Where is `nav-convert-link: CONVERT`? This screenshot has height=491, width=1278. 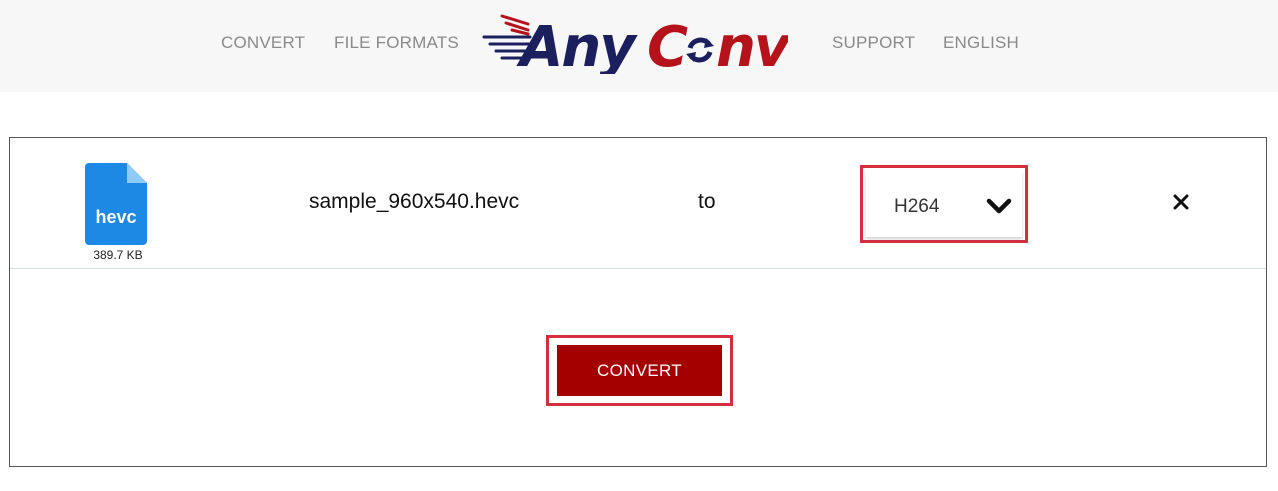 nav-convert-link: CONVERT is located at coordinates (263, 43).